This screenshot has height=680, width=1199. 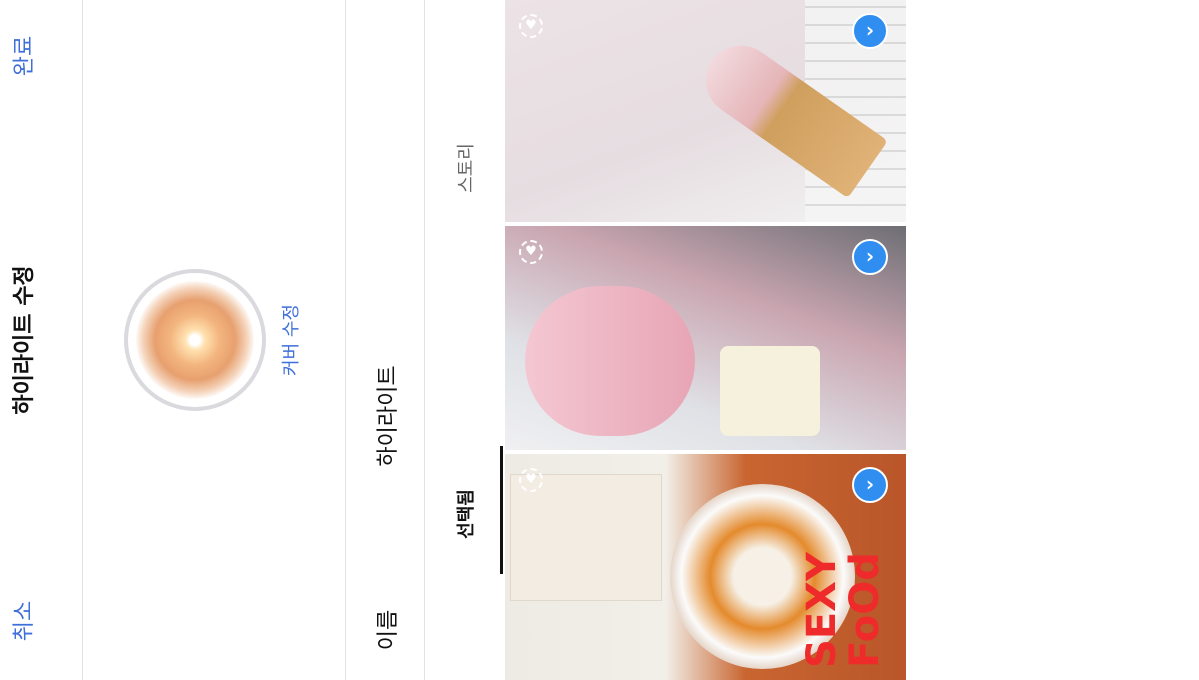 I want to click on chicken-box-image, so click(x=586, y=537).